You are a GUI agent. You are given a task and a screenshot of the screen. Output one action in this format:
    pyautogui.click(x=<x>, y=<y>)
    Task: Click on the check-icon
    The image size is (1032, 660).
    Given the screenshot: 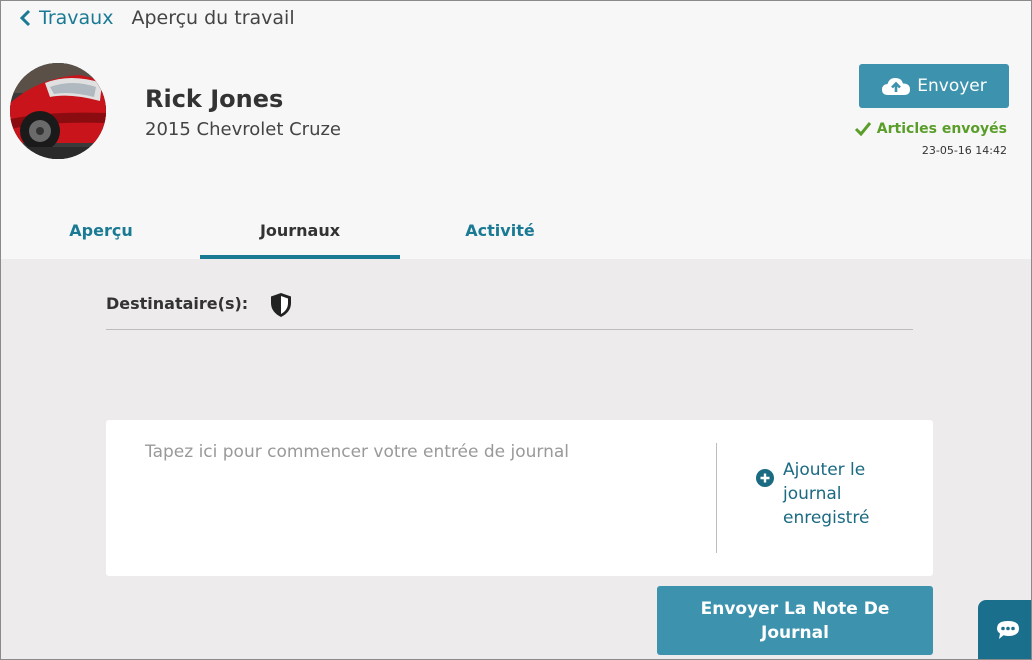 What is the action you would take?
    pyautogui.click(x=862, y=129)
    